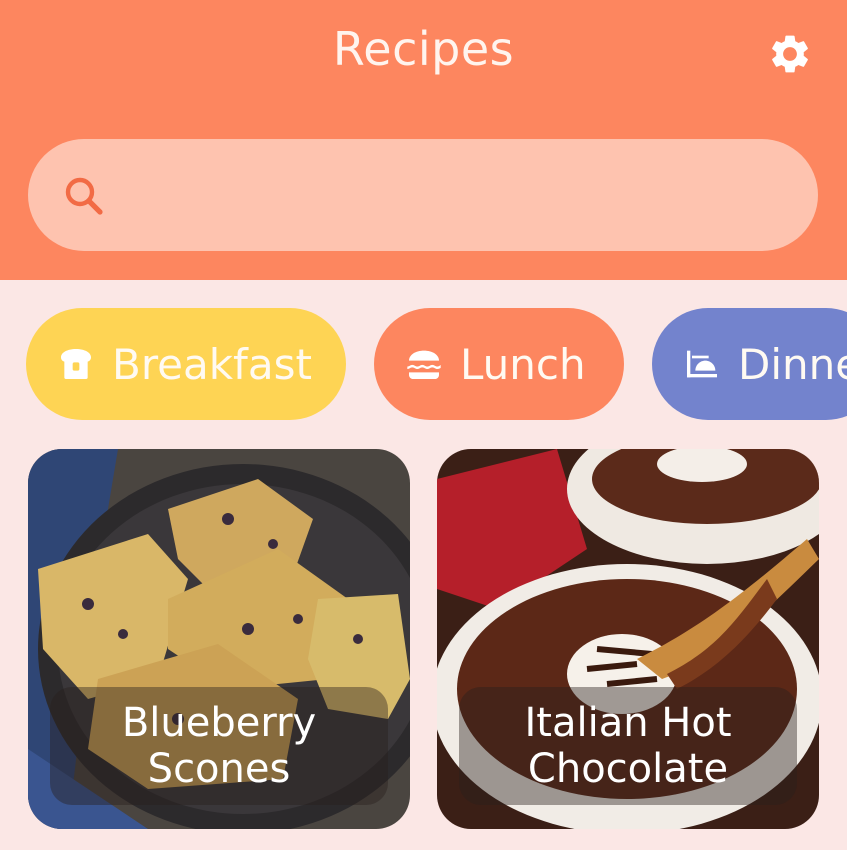  I want to click on search-bar, so click(423, 196).